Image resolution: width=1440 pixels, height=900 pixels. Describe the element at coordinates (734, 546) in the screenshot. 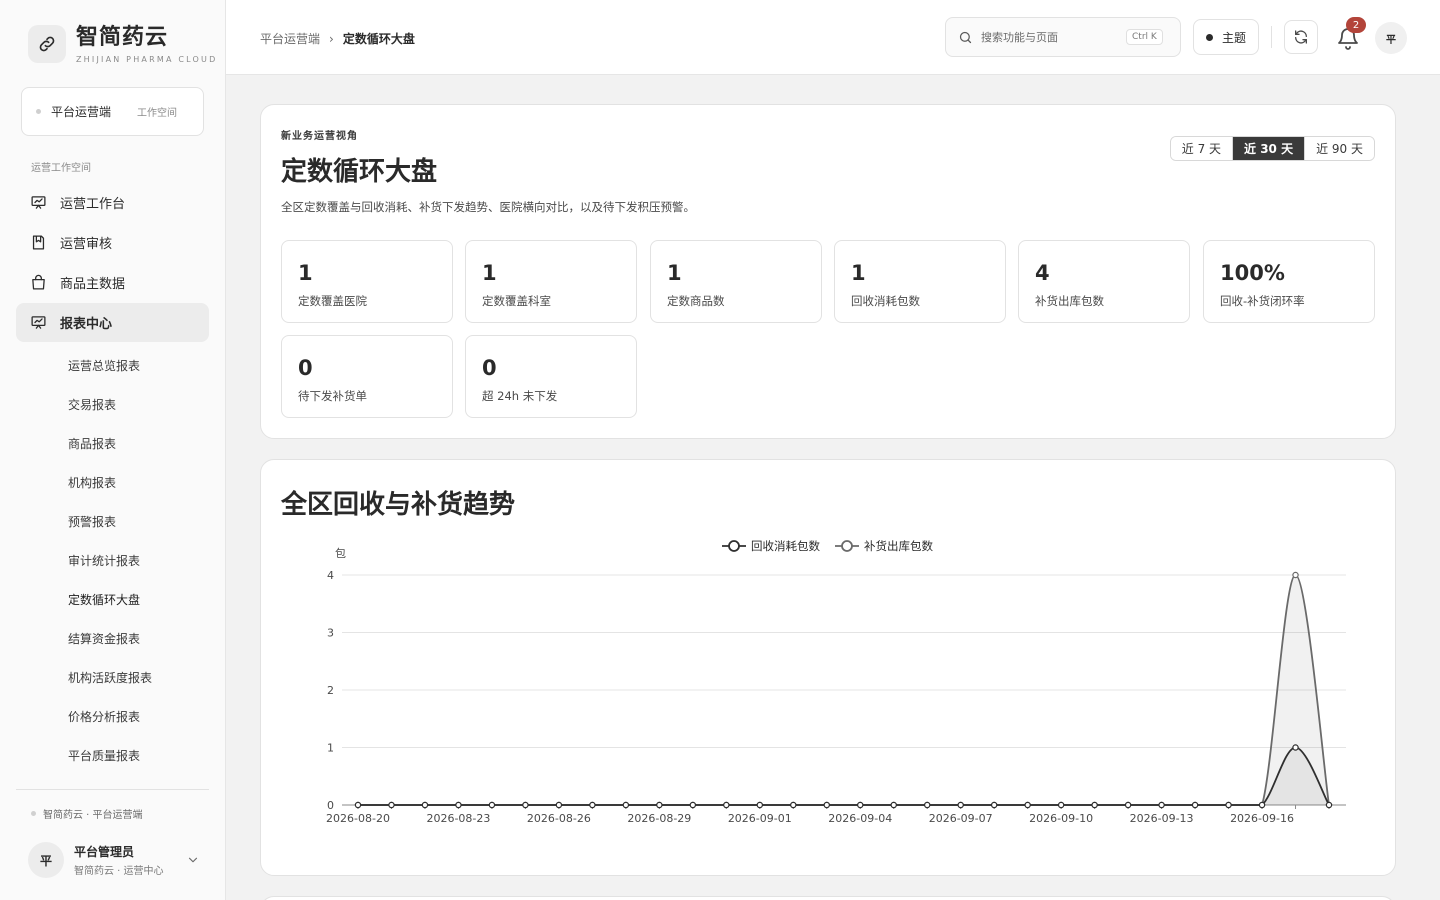

I see `legend-marker` at that location.